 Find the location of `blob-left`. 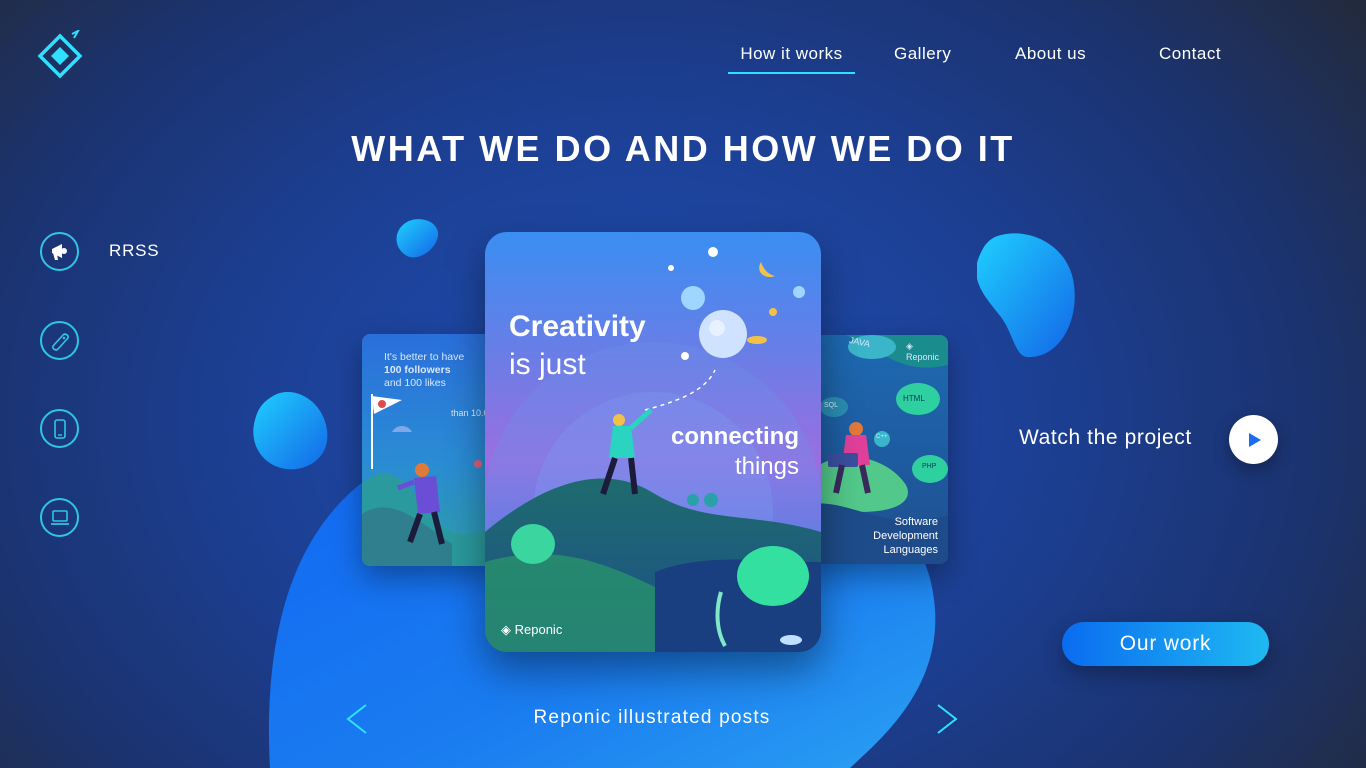

blob-left is located at coordinates (290, 430).